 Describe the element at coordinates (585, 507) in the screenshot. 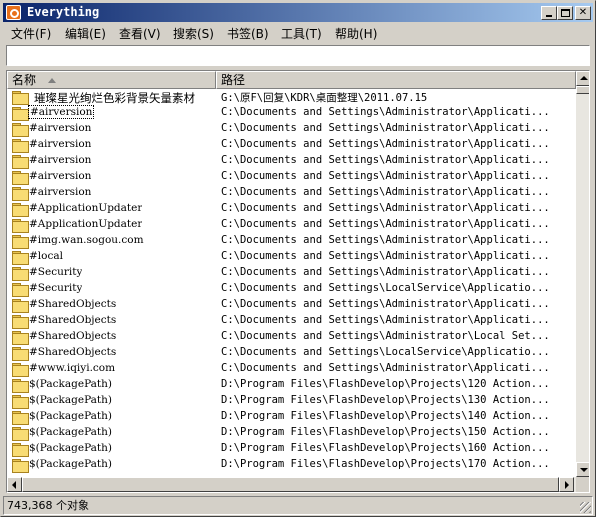

I see `resize-grip-icon` at that location.